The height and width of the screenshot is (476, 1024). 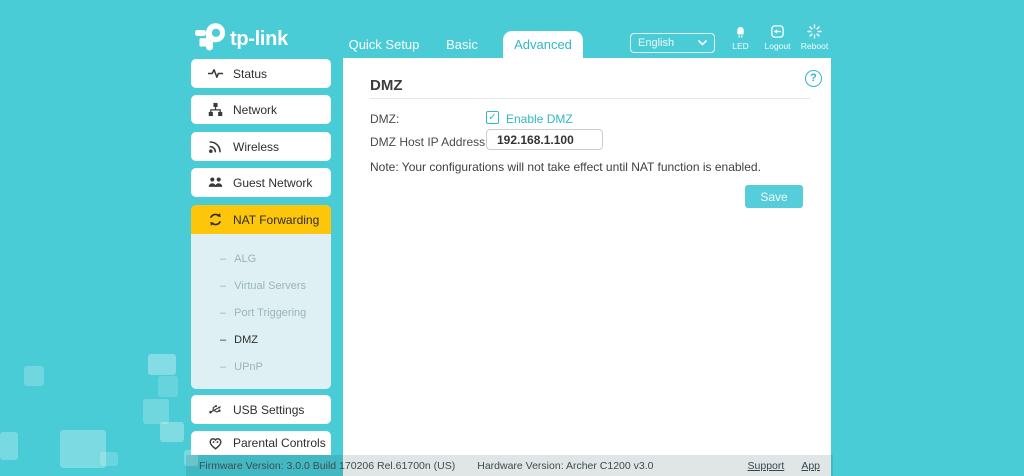 What do you see at coordinates (276, 219) in the screenshot?
I see `sidebar-item-label: NAT Forwarding` at bounding box center [276, 219].